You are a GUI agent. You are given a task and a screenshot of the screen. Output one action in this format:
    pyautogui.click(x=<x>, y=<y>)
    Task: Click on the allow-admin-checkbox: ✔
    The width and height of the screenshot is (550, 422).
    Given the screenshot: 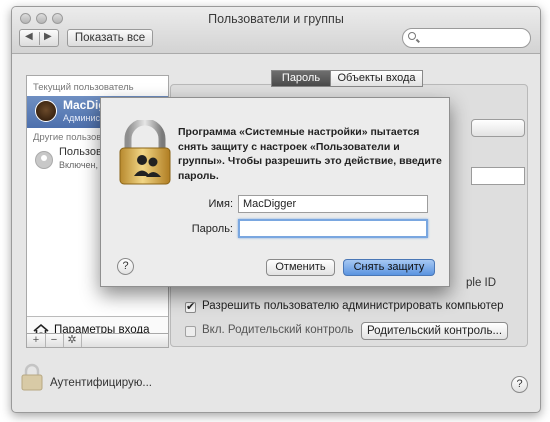 What is the action you would take?
    pyautogui.click(x=190, y=307)
    